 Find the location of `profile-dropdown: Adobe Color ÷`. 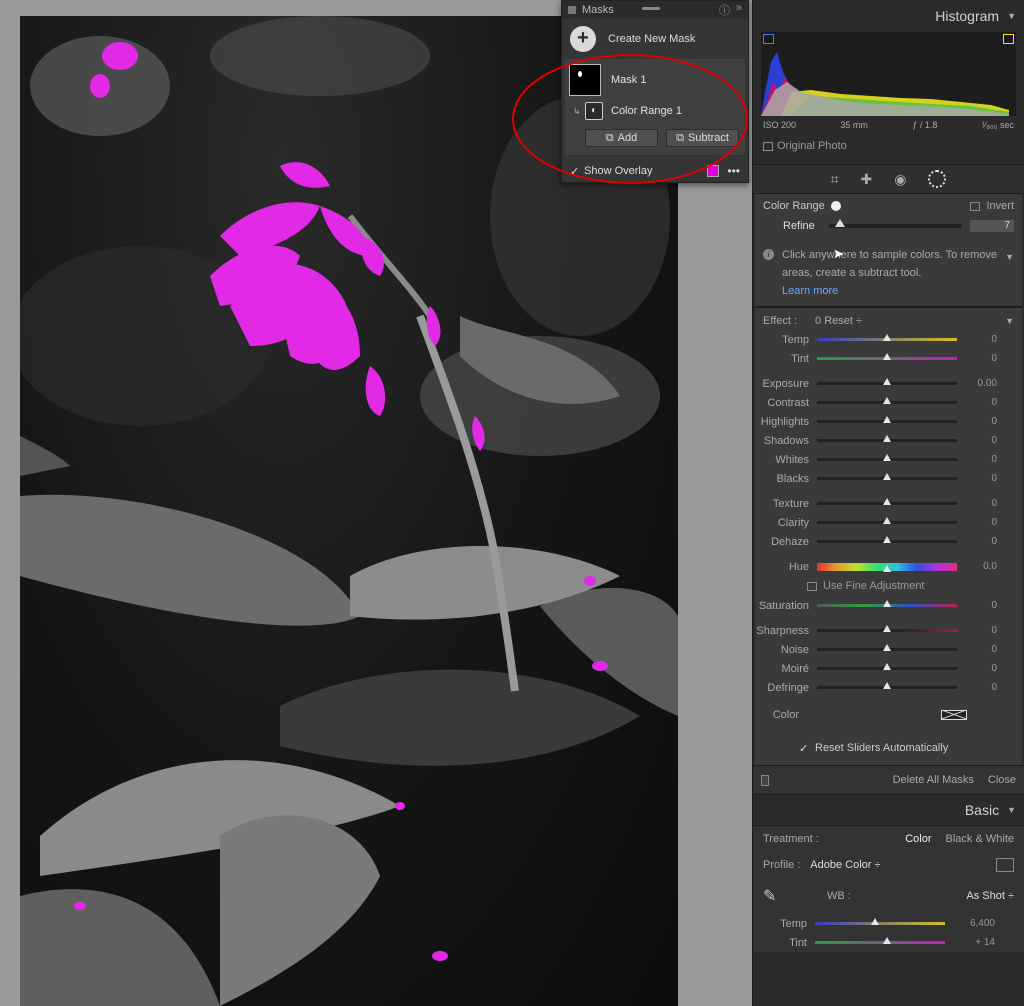

profile-dropdown: Adobe Color ÷ is located at coordinates (845, 865).